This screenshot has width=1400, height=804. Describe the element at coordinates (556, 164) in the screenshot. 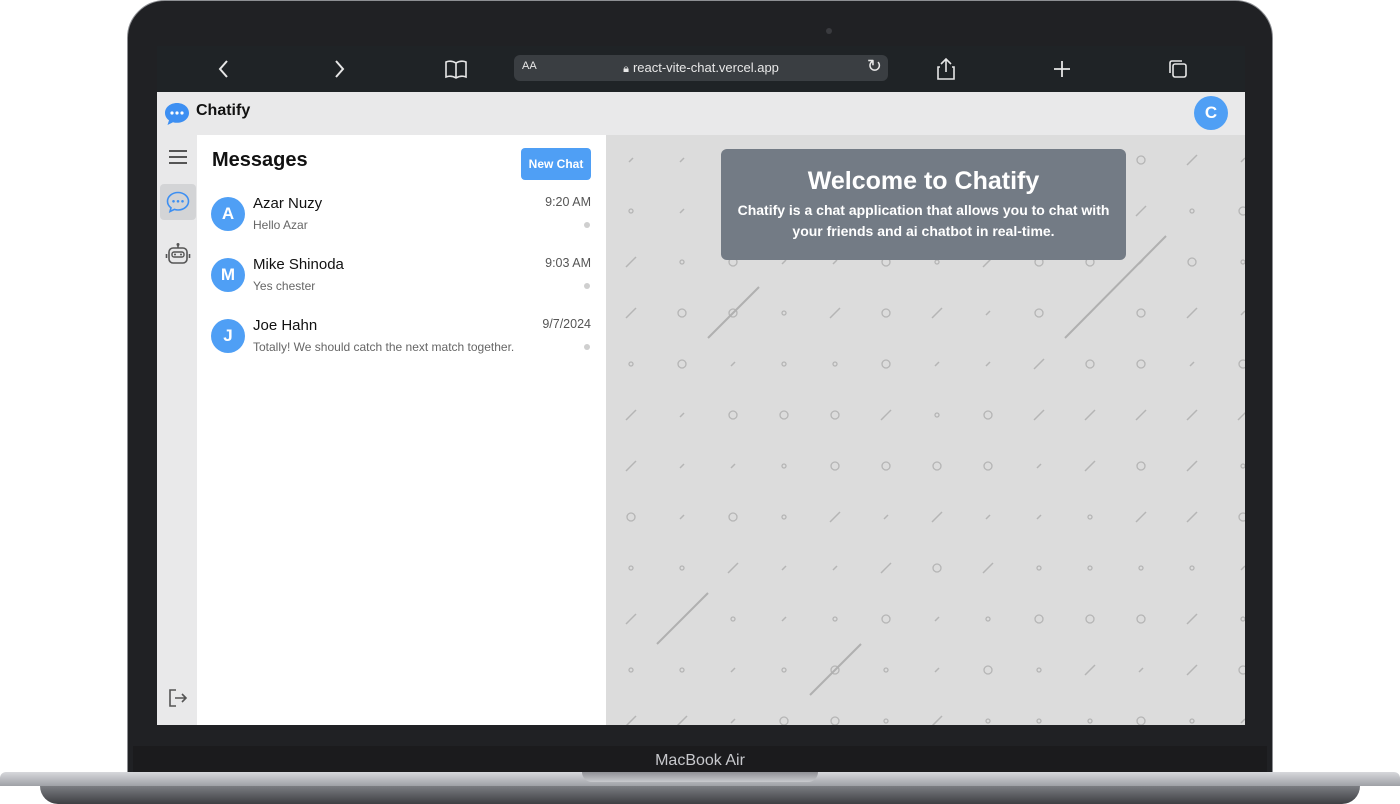

I see `new-chat-button: New Chat` at that location.